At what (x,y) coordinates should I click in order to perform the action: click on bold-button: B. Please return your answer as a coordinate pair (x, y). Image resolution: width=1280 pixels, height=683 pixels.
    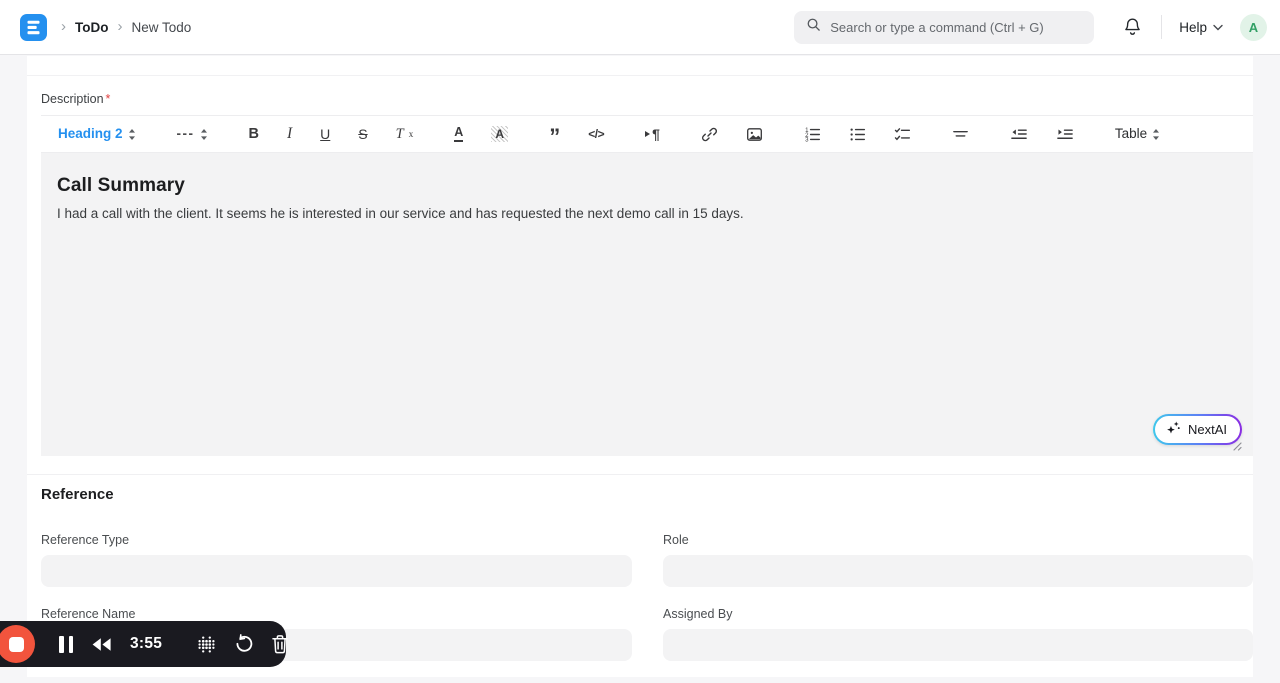
    Looking at the image, I should click on (254, 134).